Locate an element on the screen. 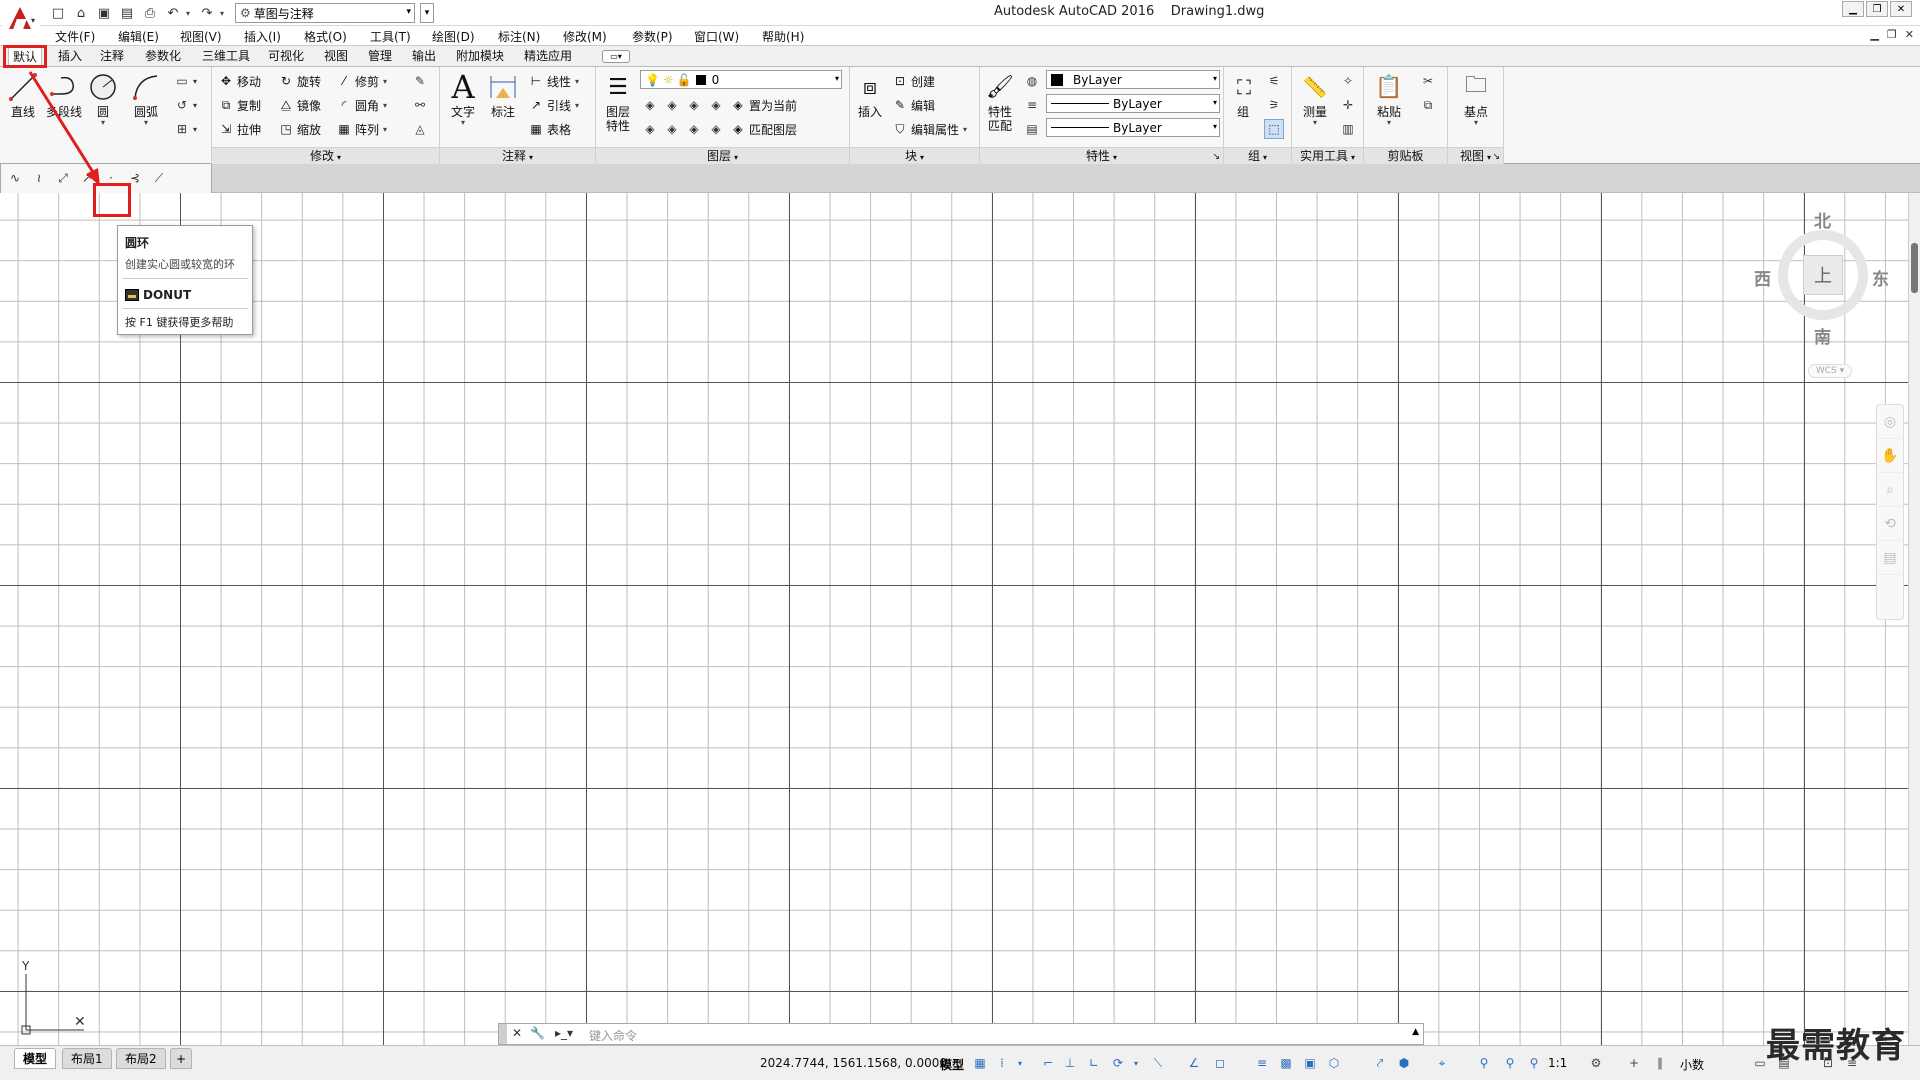  units-select: 小数 is located at coordinates (1692, 1064).